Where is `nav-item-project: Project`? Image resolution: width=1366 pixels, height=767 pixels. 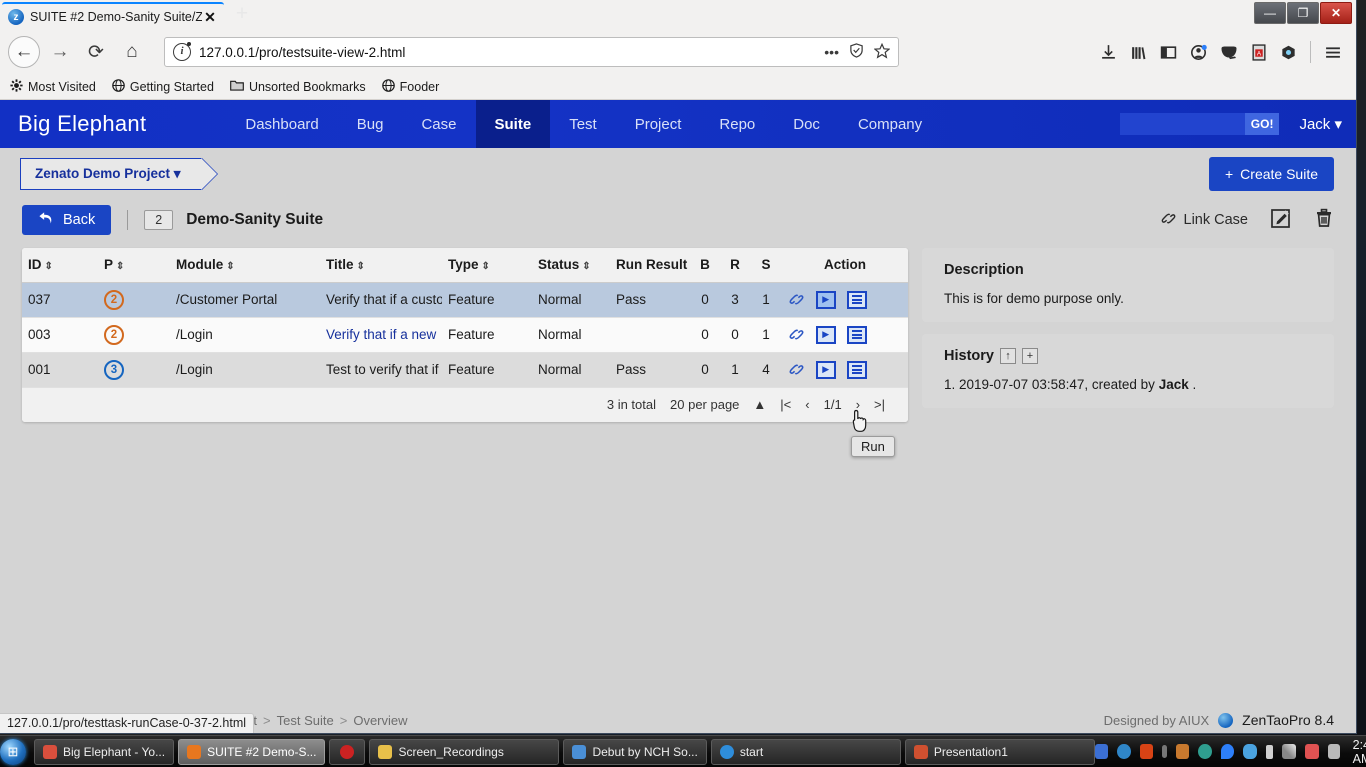
nav-item-project: Project is located at coordinates (658, 124).